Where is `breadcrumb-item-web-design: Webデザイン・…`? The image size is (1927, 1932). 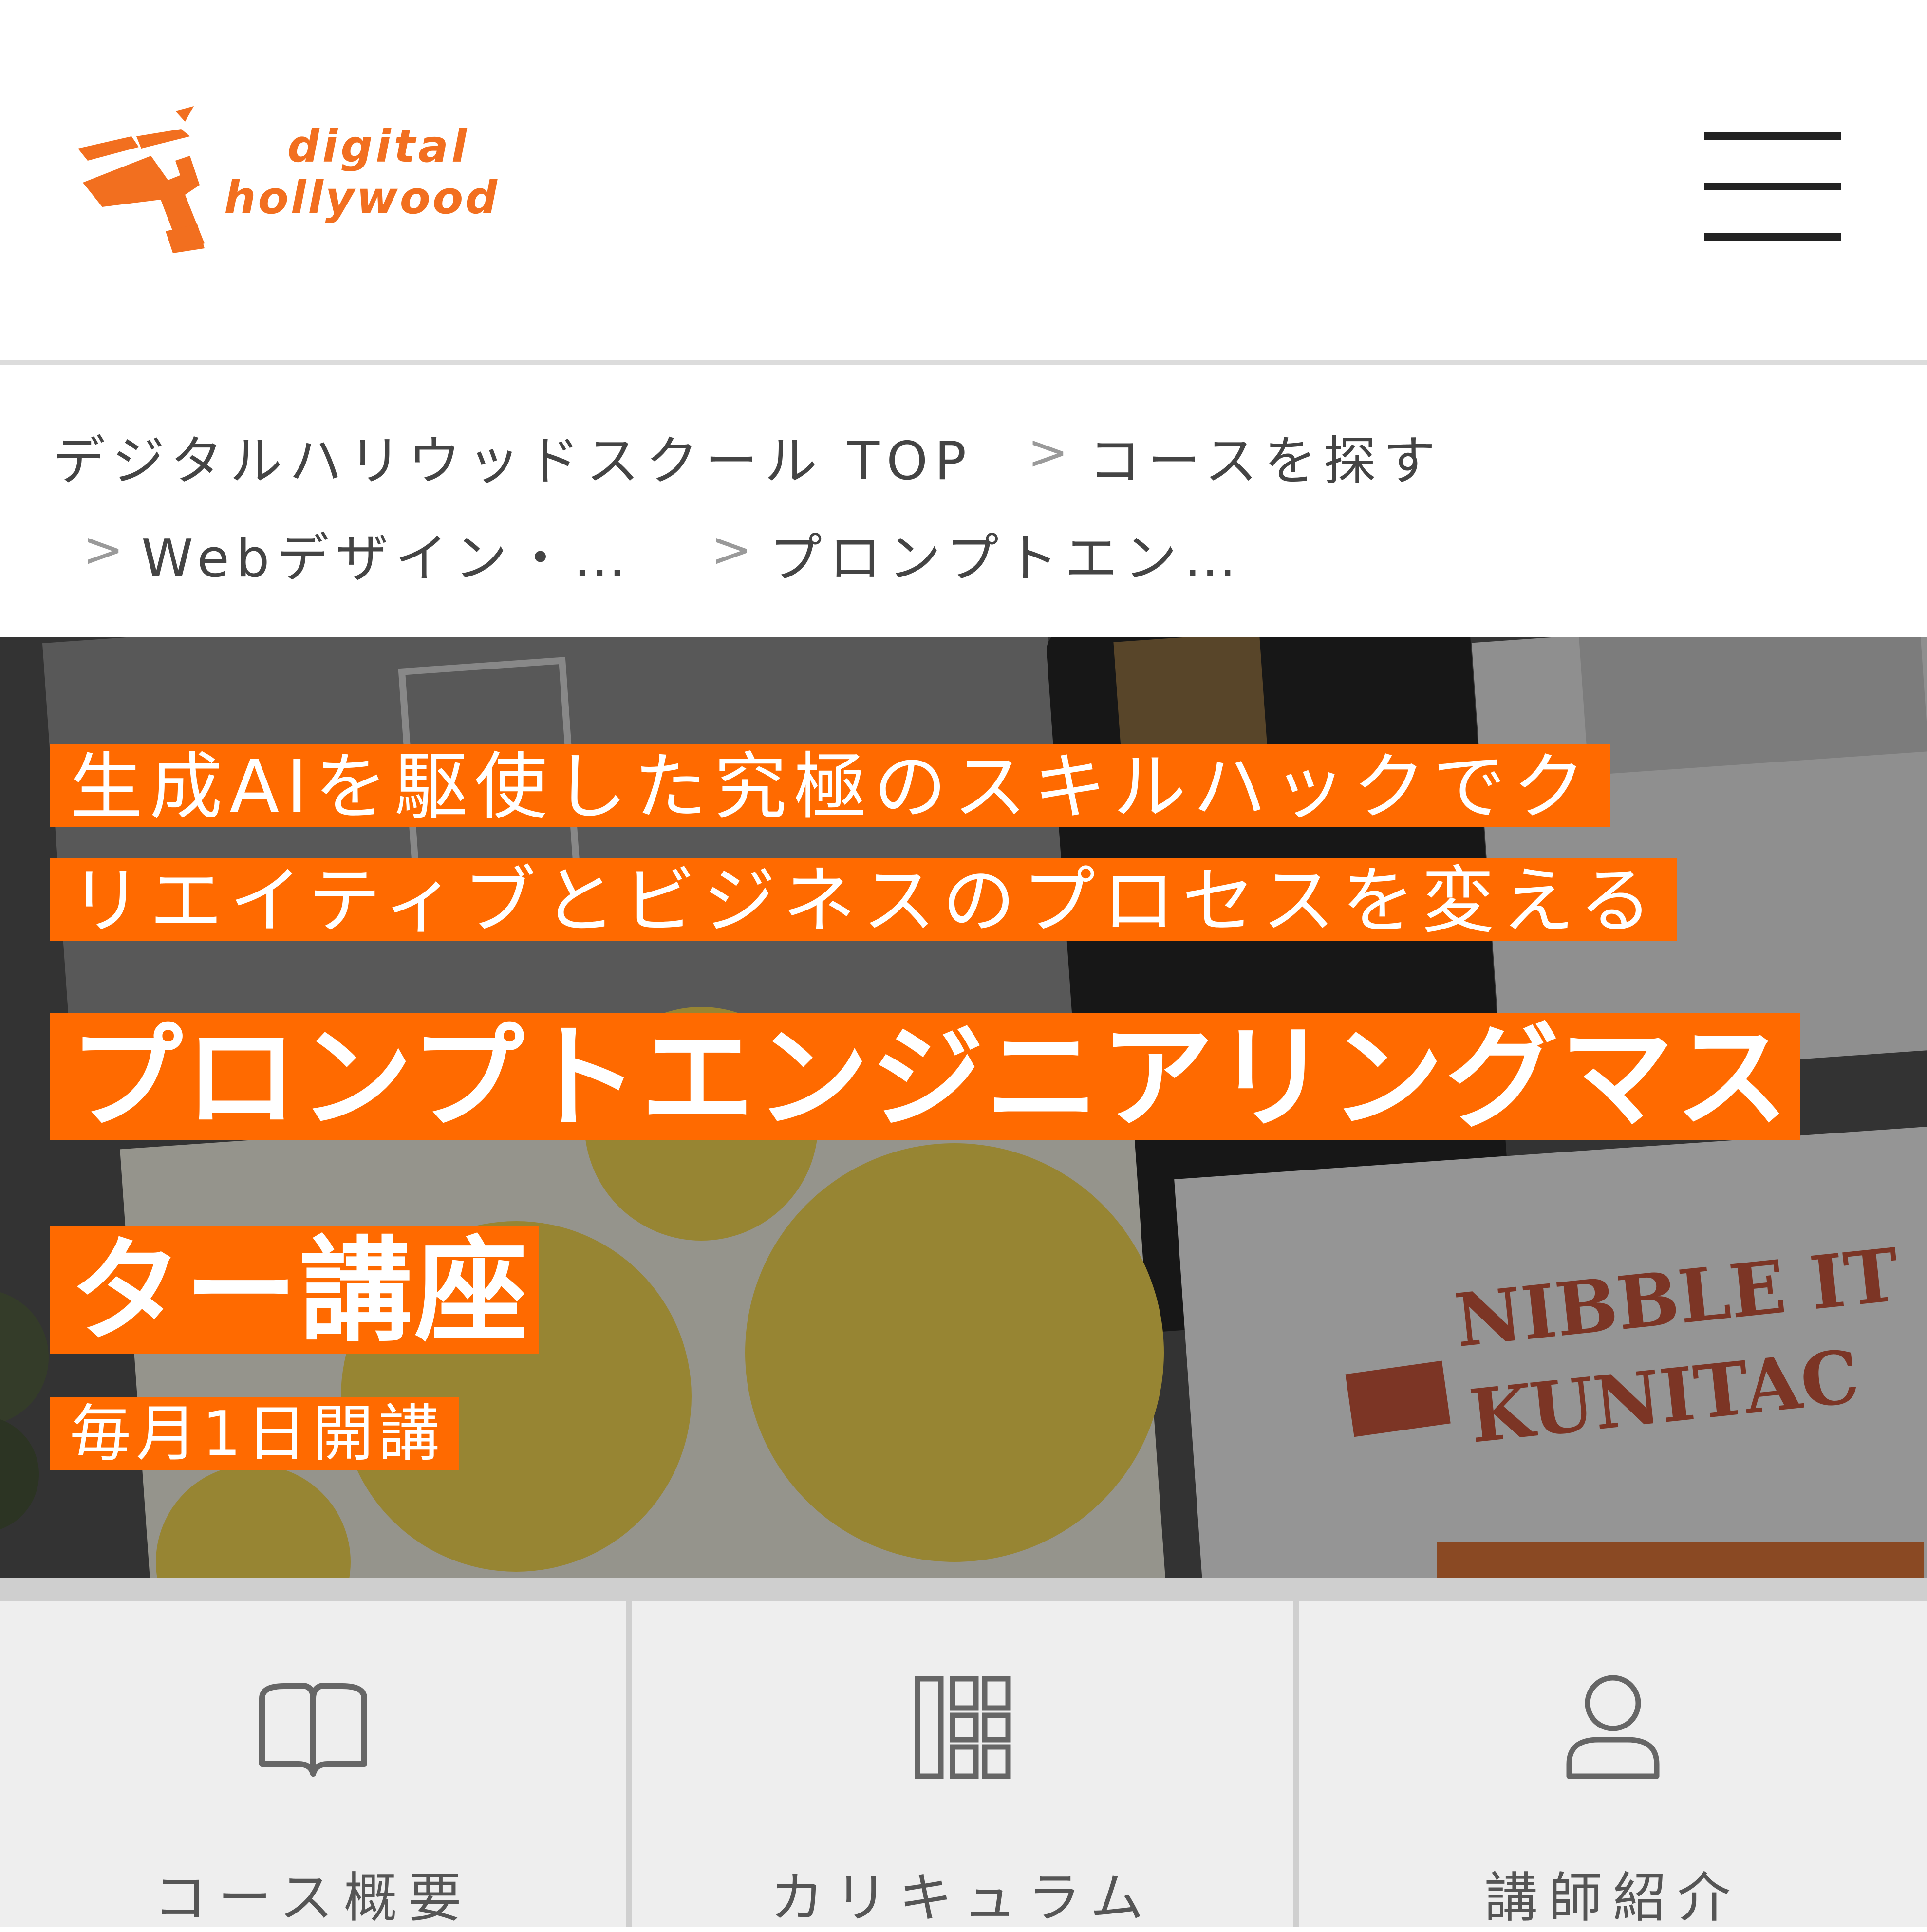
breadcrumb-item-web-design: Webデザイン・… is located at coordinates (387, 554).